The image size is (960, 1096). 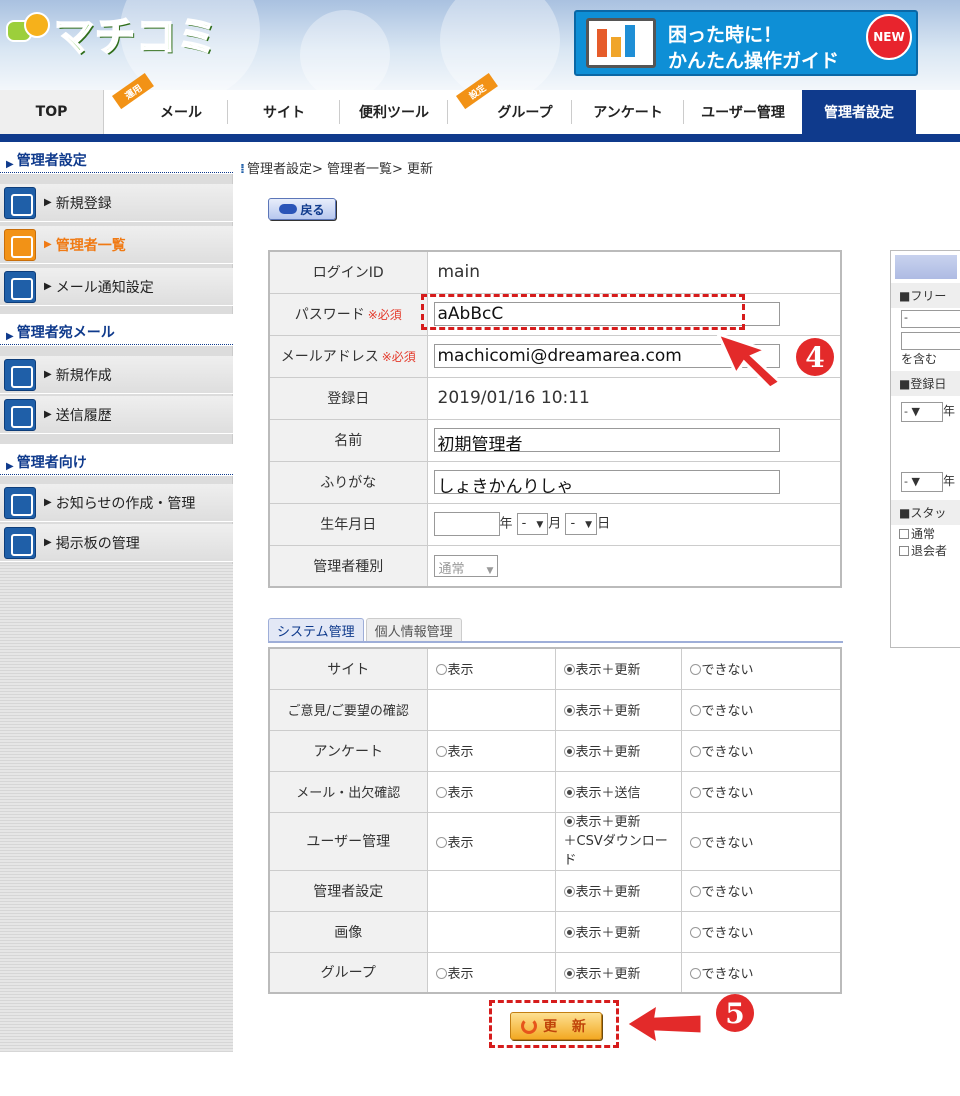 What do you see at coordinates (930, 341) in the screenshot?
I see `free-word-input` at bounding box center [930, 341].